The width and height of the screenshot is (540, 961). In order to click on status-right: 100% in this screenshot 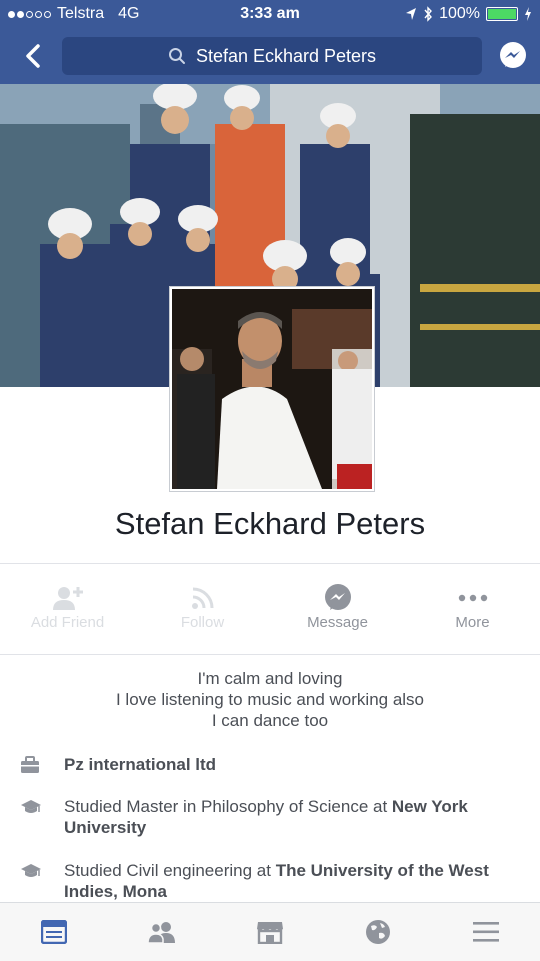, I will do `click(468, 14)`.